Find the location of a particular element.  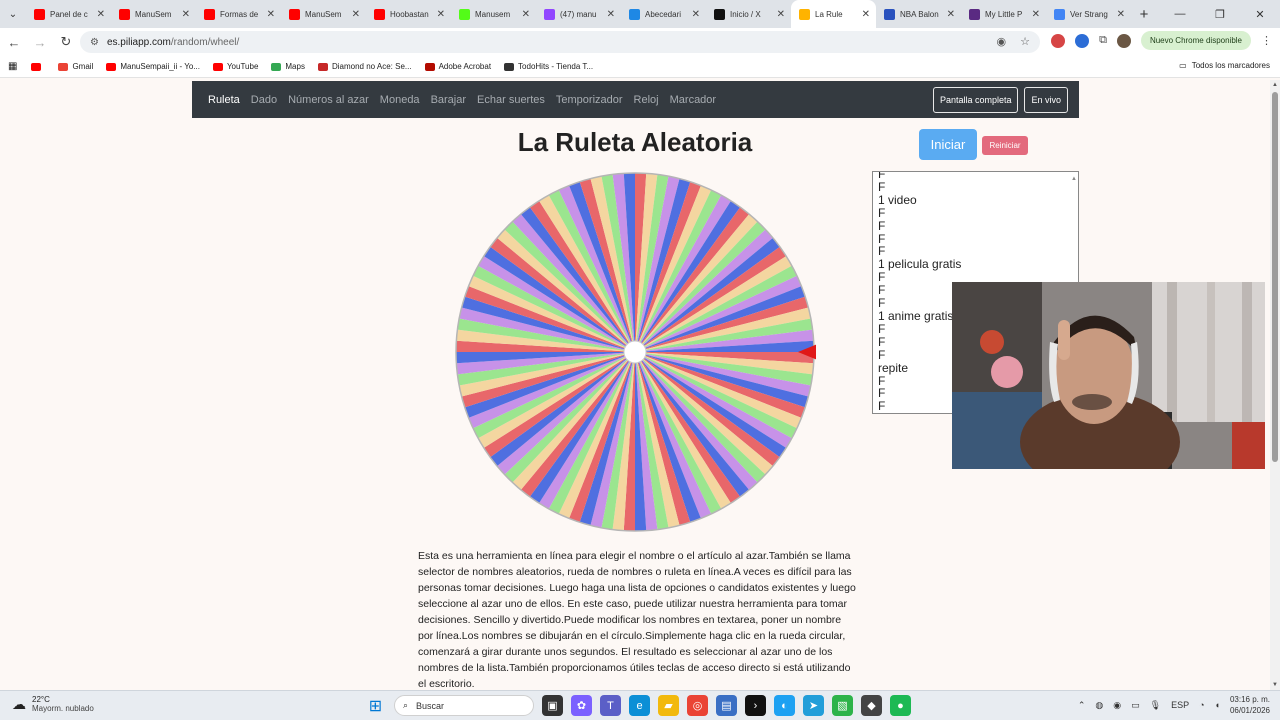

wifi-icon: ◔ is located at coordinates (1201, 705).